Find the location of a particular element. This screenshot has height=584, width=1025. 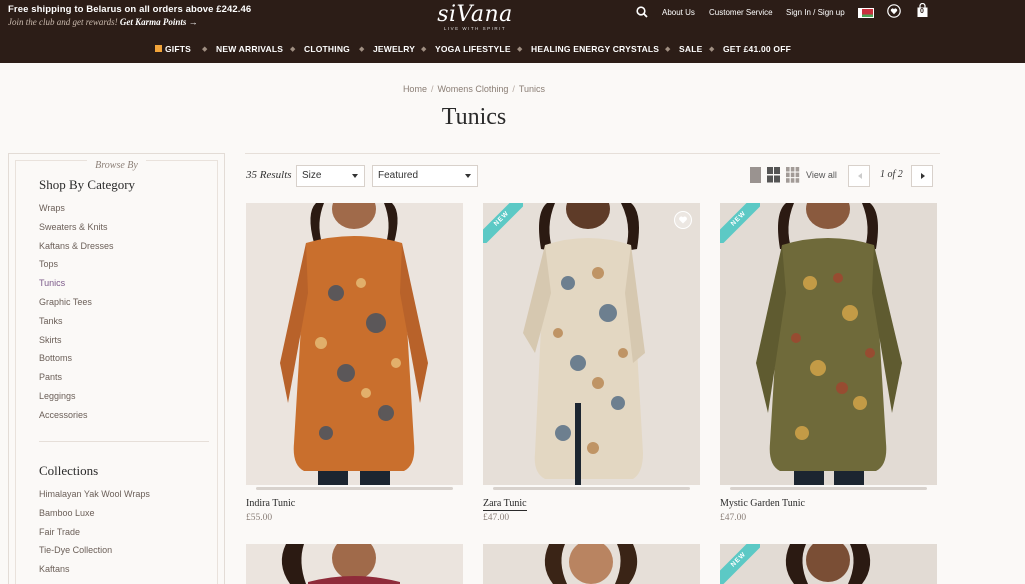

karma-points-link: Get Karma Points → is located at coordinates (159, 22).